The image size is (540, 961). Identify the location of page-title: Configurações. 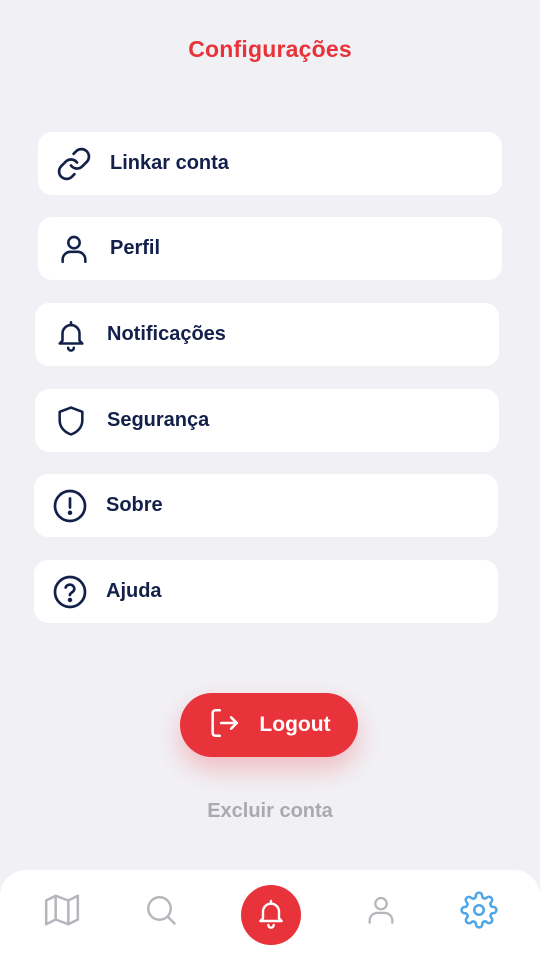
(270, 49).